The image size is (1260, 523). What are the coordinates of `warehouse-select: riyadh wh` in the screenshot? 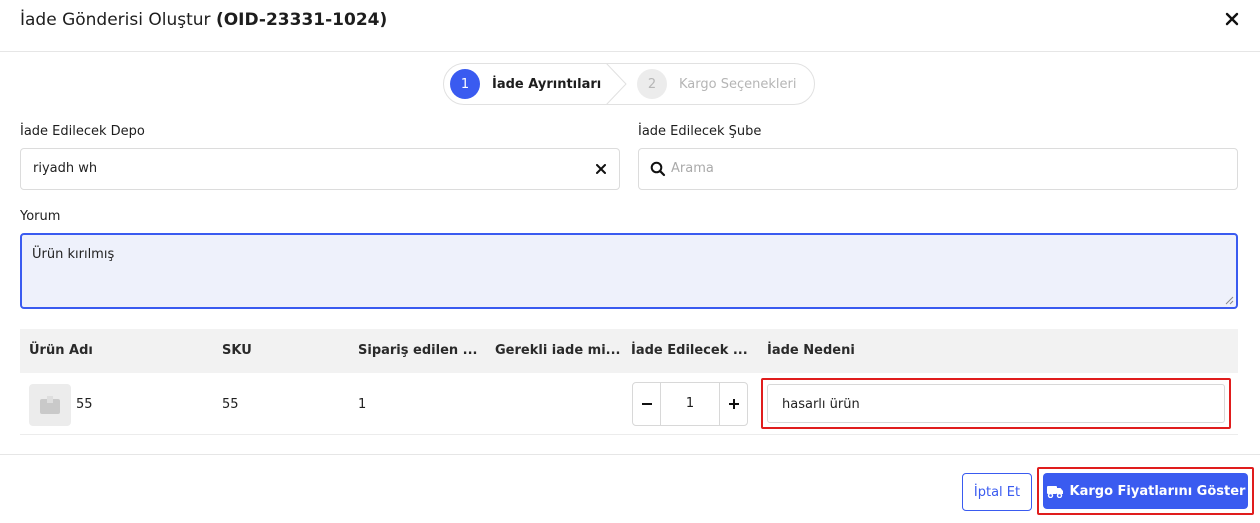 It's located at (320, 169).